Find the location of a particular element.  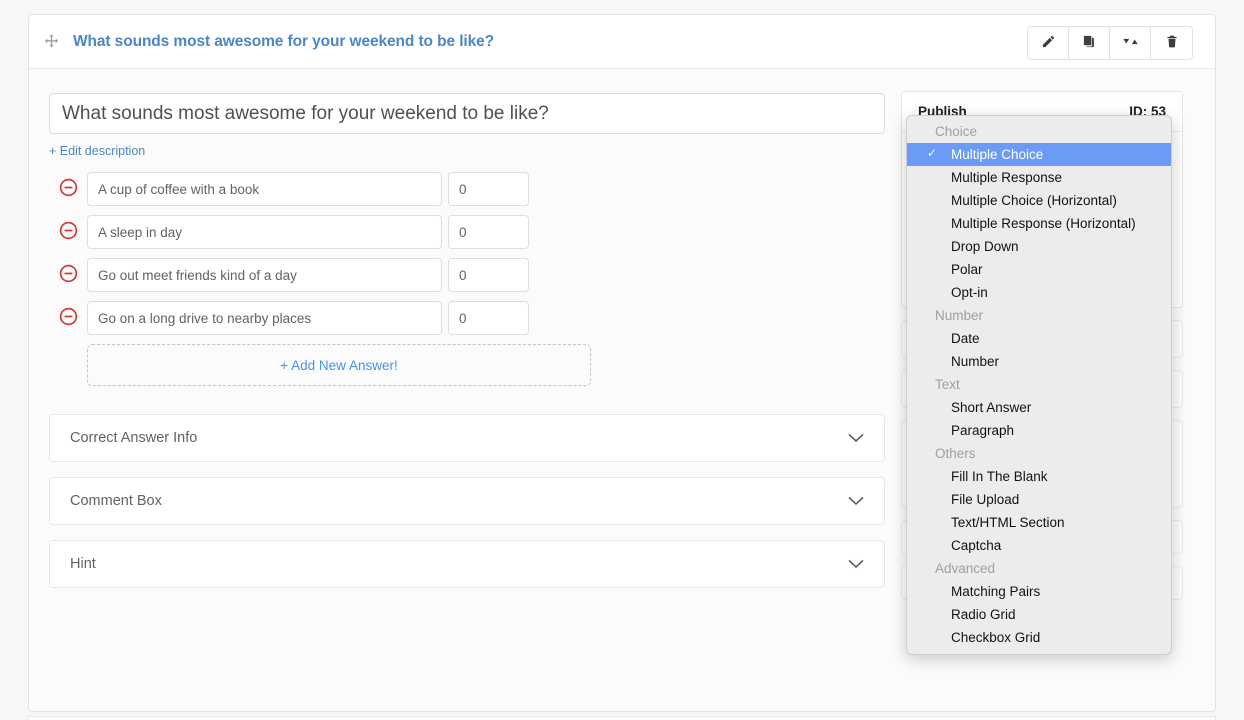

dropdown-item-short-answer: Short Answer is located at coordinates (1039, 407).